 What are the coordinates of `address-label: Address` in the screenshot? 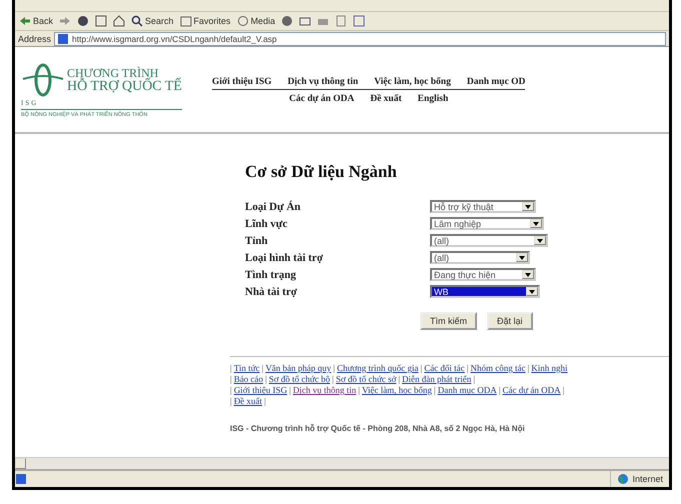 It's located at (35, 39).